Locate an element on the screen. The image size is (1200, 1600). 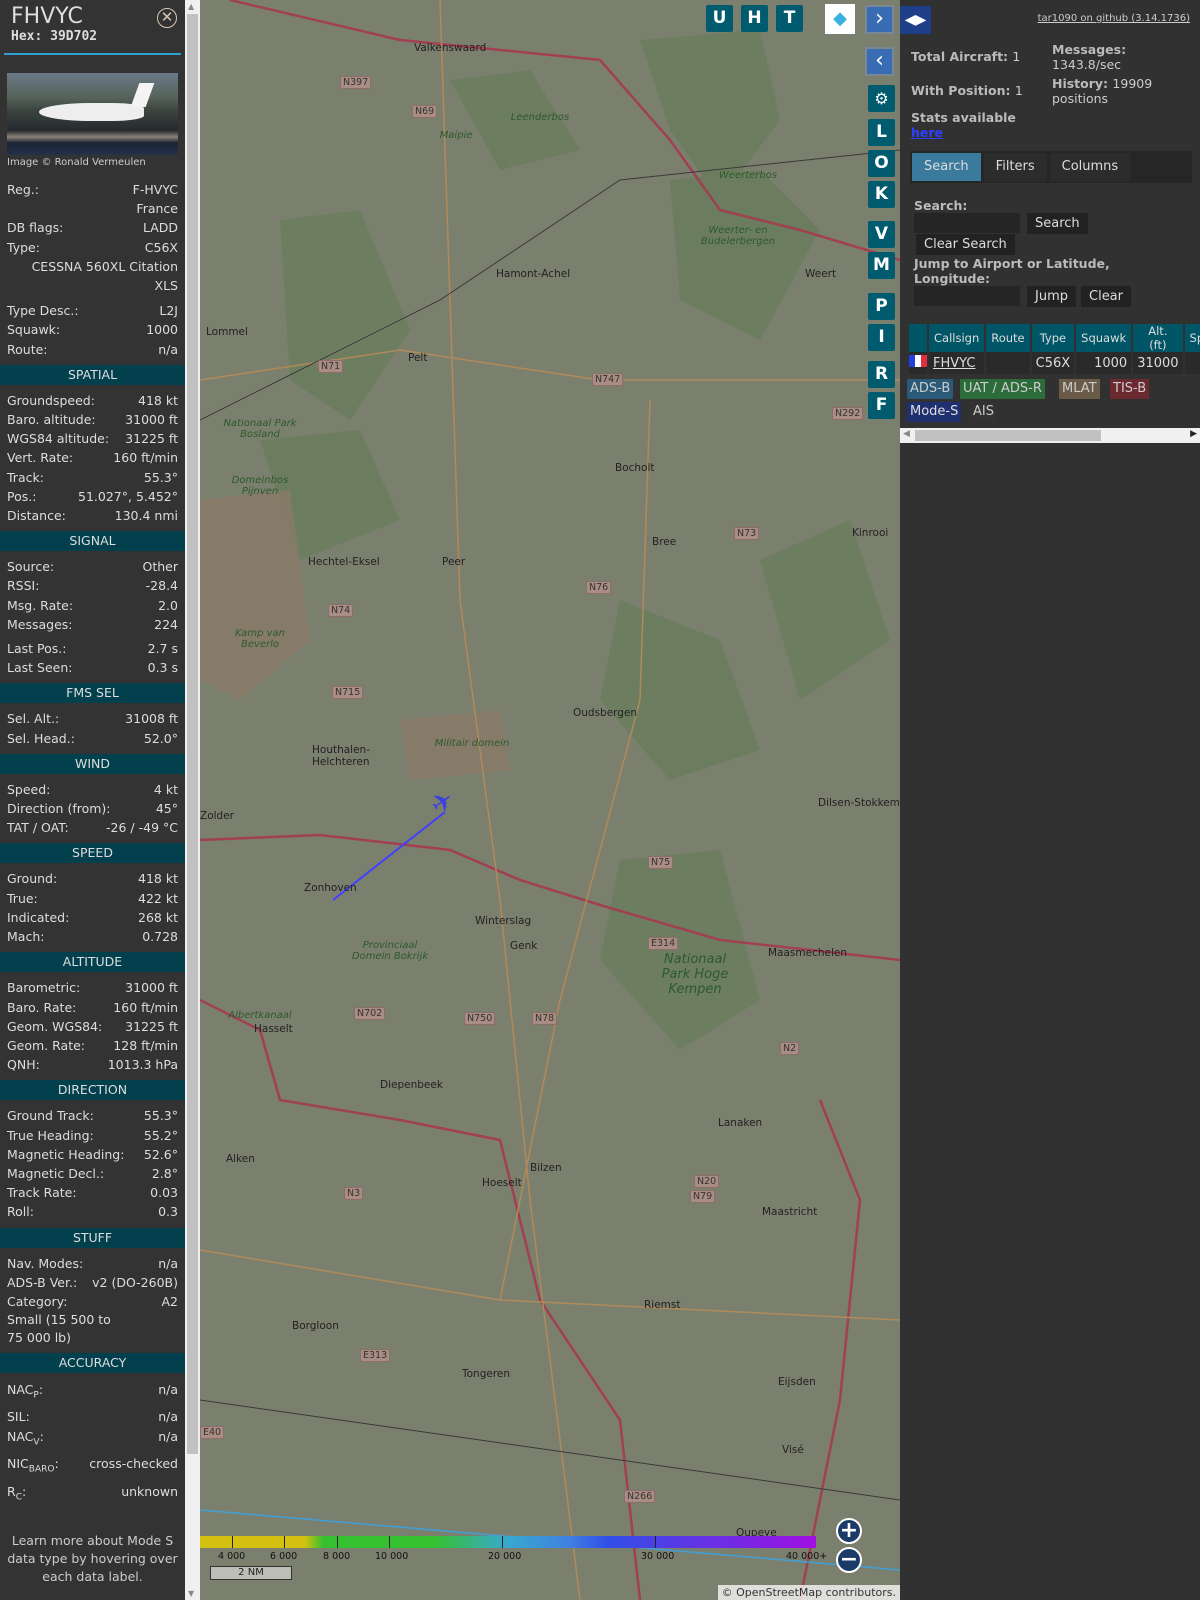
section-header-direction: DIRECTION is located at coordinates (92, 1090).